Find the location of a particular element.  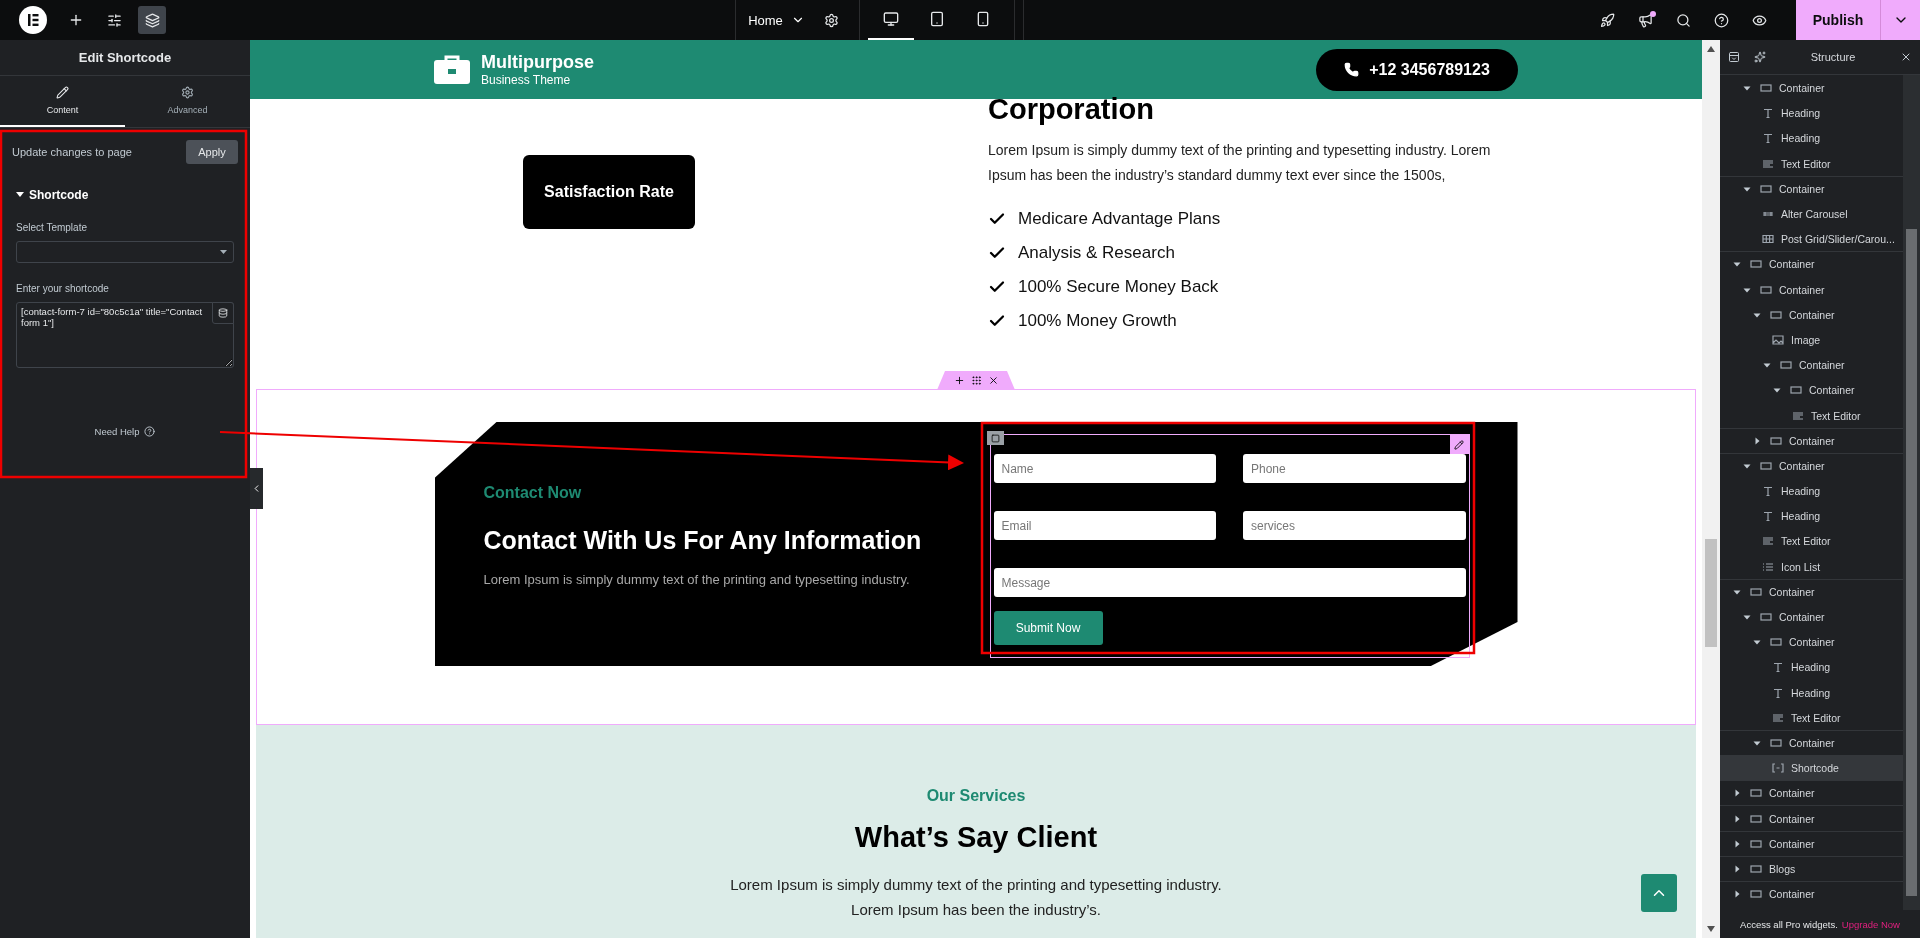

sparkle-icon is located at coordinates (1760, 57).